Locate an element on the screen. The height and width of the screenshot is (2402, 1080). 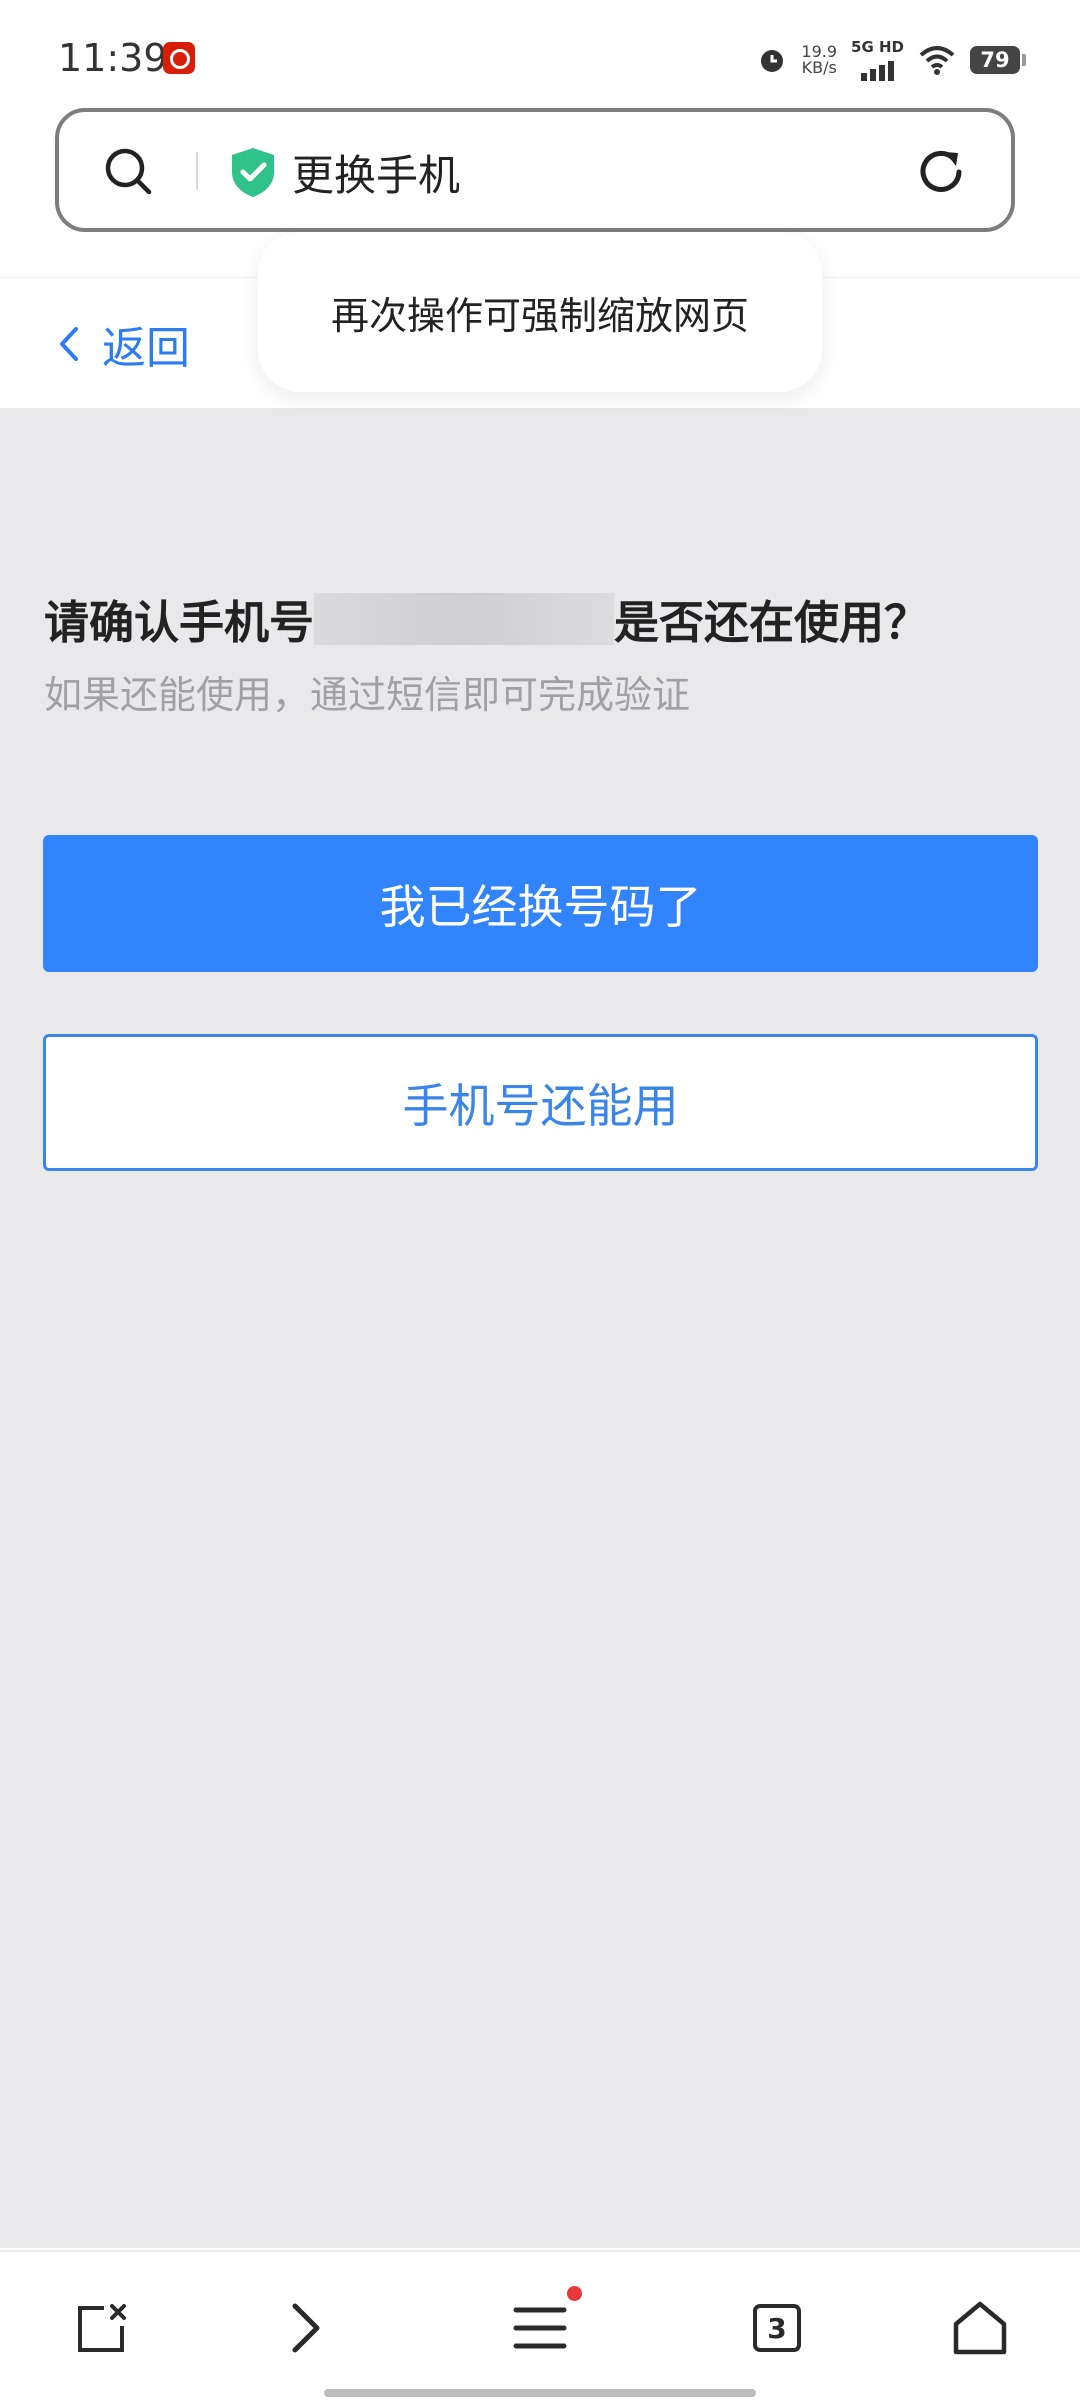
notification-dot is located at coordinates (574, 2293).